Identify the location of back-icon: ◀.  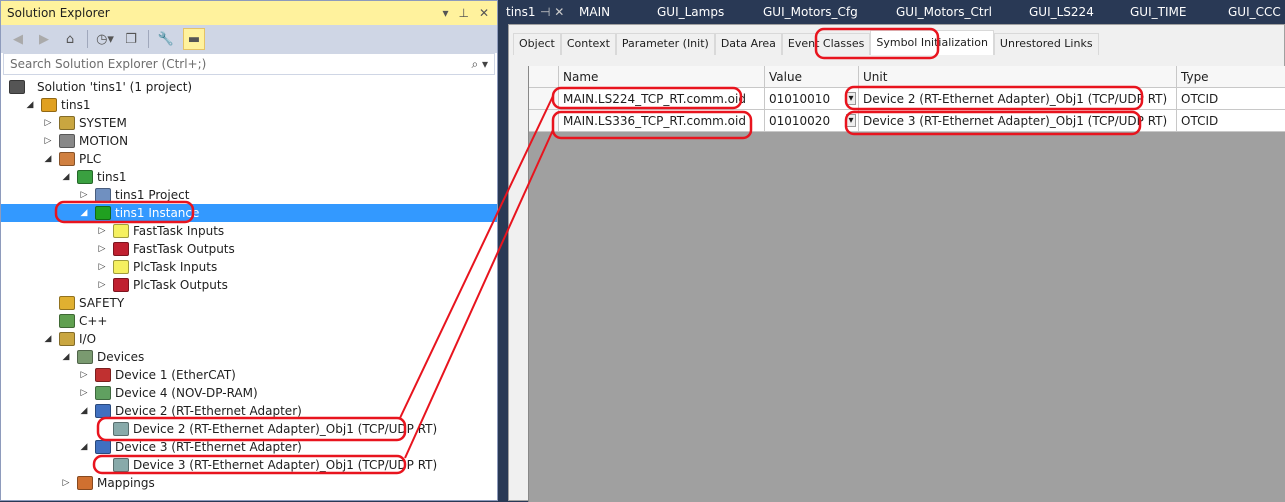
(18, 39).